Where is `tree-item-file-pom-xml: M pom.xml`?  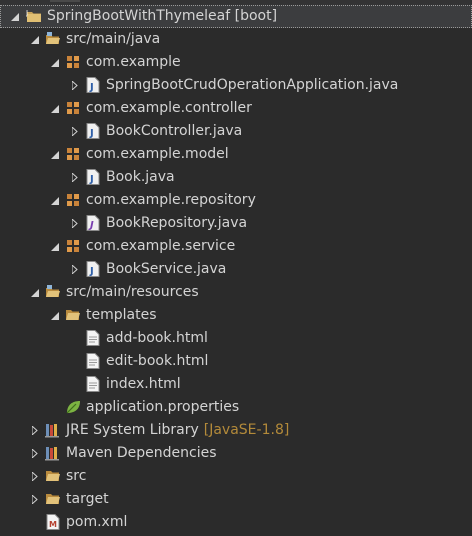
tree-item-file-pom-xml: M pom.xml is located at coordinates (236, 522).